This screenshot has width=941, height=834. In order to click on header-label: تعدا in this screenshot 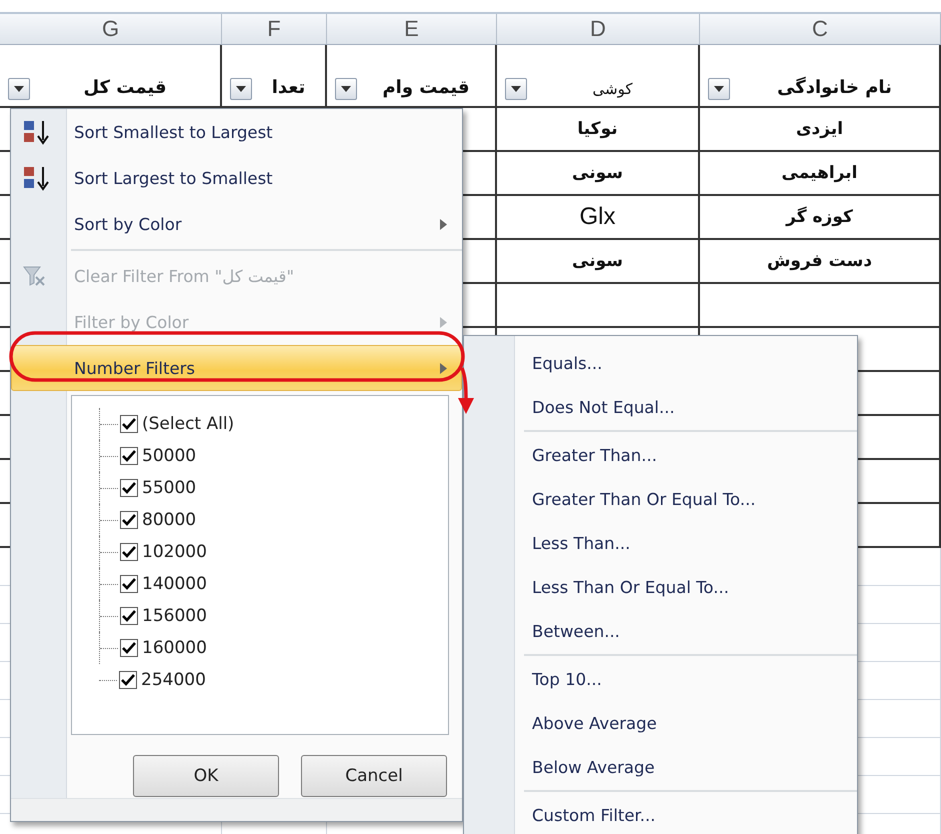, I will do `click(288, 88)`.